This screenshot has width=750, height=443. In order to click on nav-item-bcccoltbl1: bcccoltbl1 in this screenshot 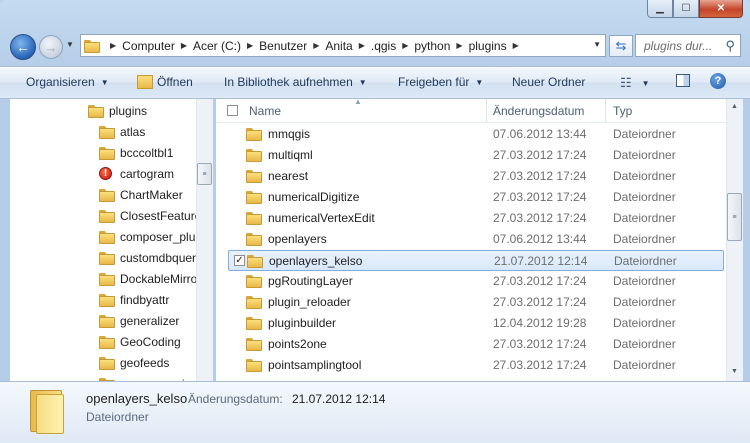, I will do `click(136, 152)`.